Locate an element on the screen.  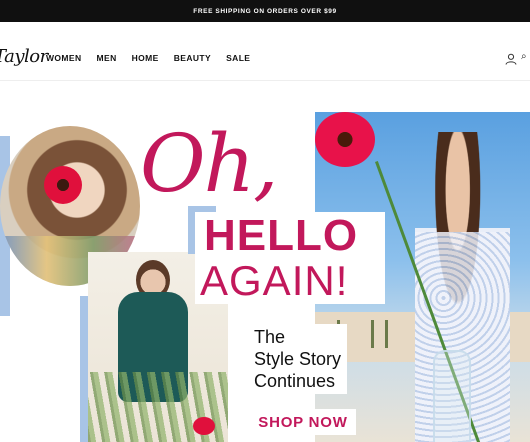
tagline-line-2: Style Story is located at coordinates (298, 359).